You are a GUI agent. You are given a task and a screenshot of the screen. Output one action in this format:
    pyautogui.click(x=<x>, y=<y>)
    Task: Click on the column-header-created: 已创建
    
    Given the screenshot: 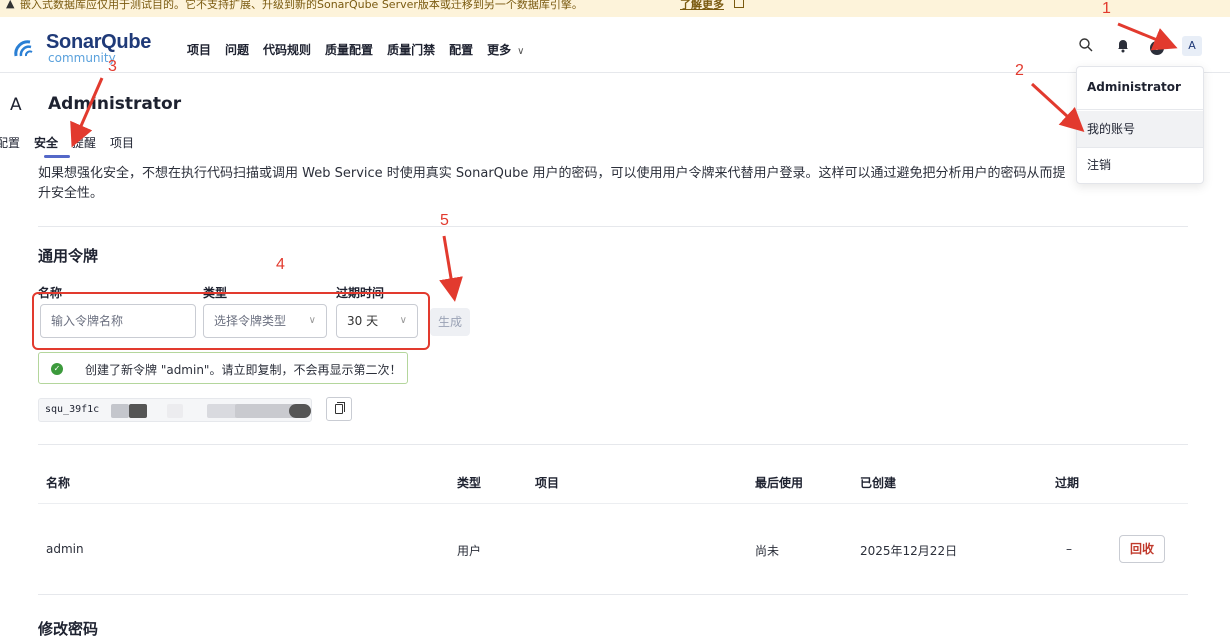 What is the action you would take?
    pyautogui.click(x=878, y=483)
    